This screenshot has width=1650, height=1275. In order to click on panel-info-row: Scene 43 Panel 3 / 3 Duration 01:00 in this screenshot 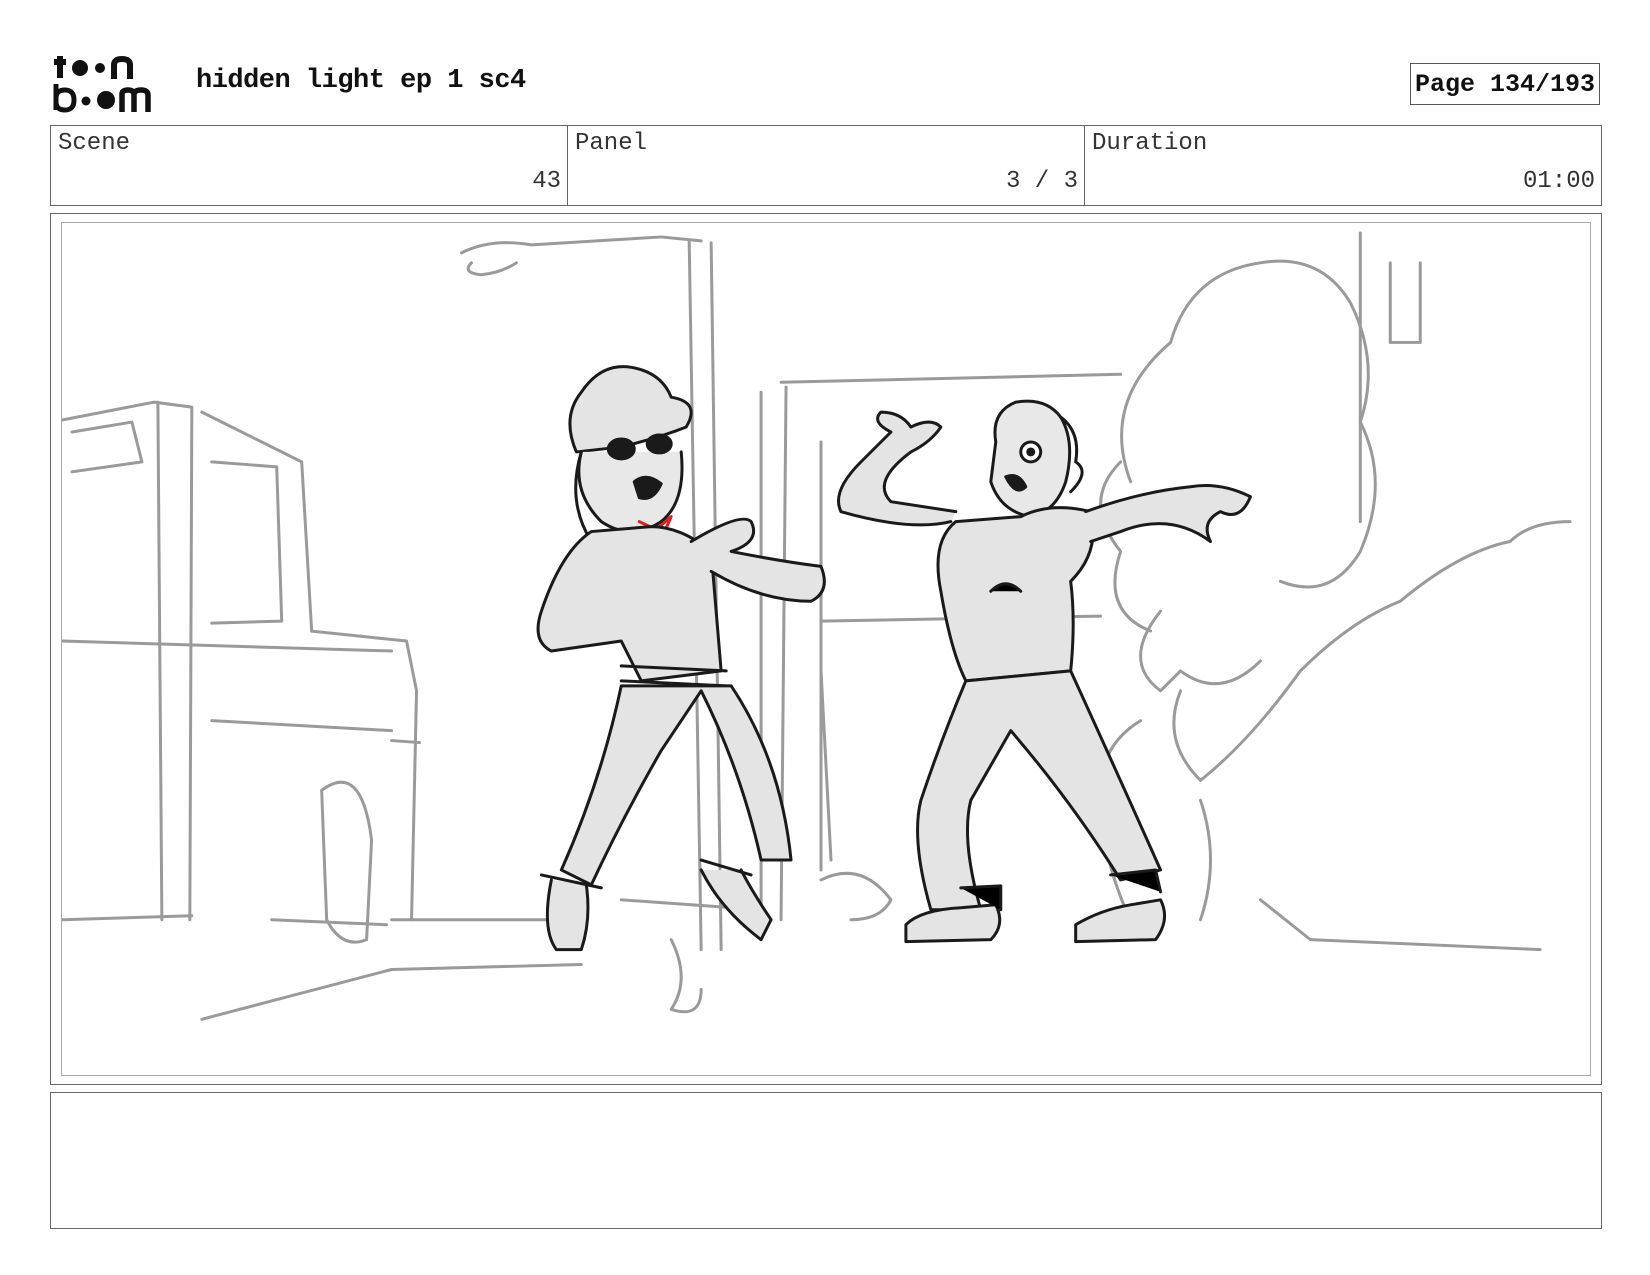, I will do `click(826, 165)`.